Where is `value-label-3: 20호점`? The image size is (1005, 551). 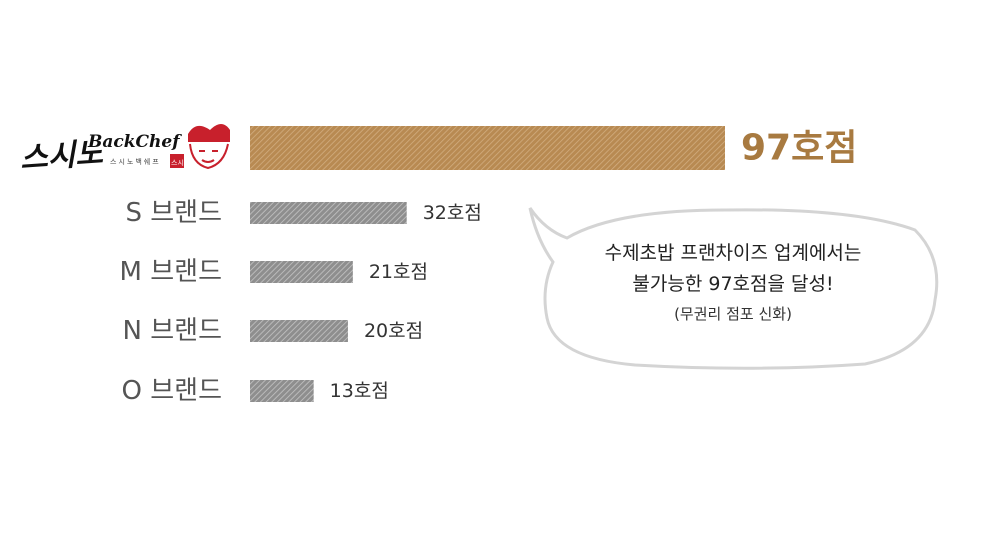 value-label-3: 20호점 is located at coordinates (393, 331).